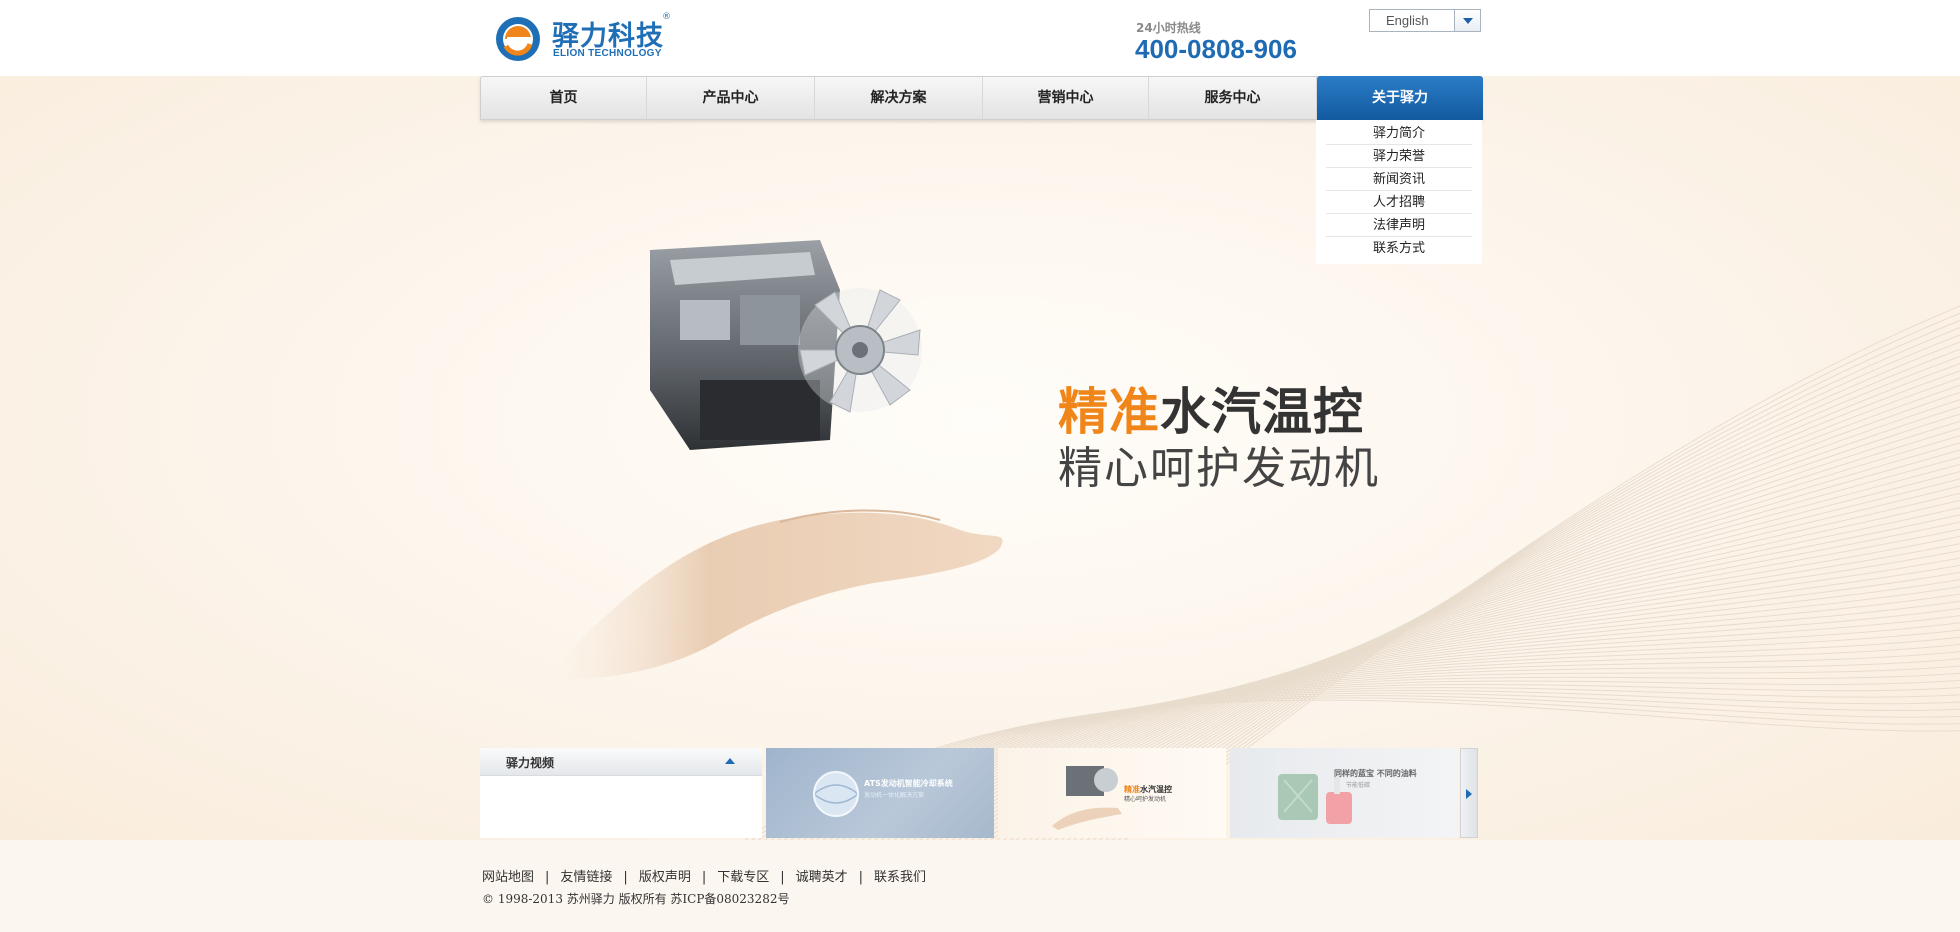 The image size is (1960, 932). What do you see at coordinates (1087, 798) in the screenshot?
I see `engine-mini-icon` at bounding box center [1087, 798].